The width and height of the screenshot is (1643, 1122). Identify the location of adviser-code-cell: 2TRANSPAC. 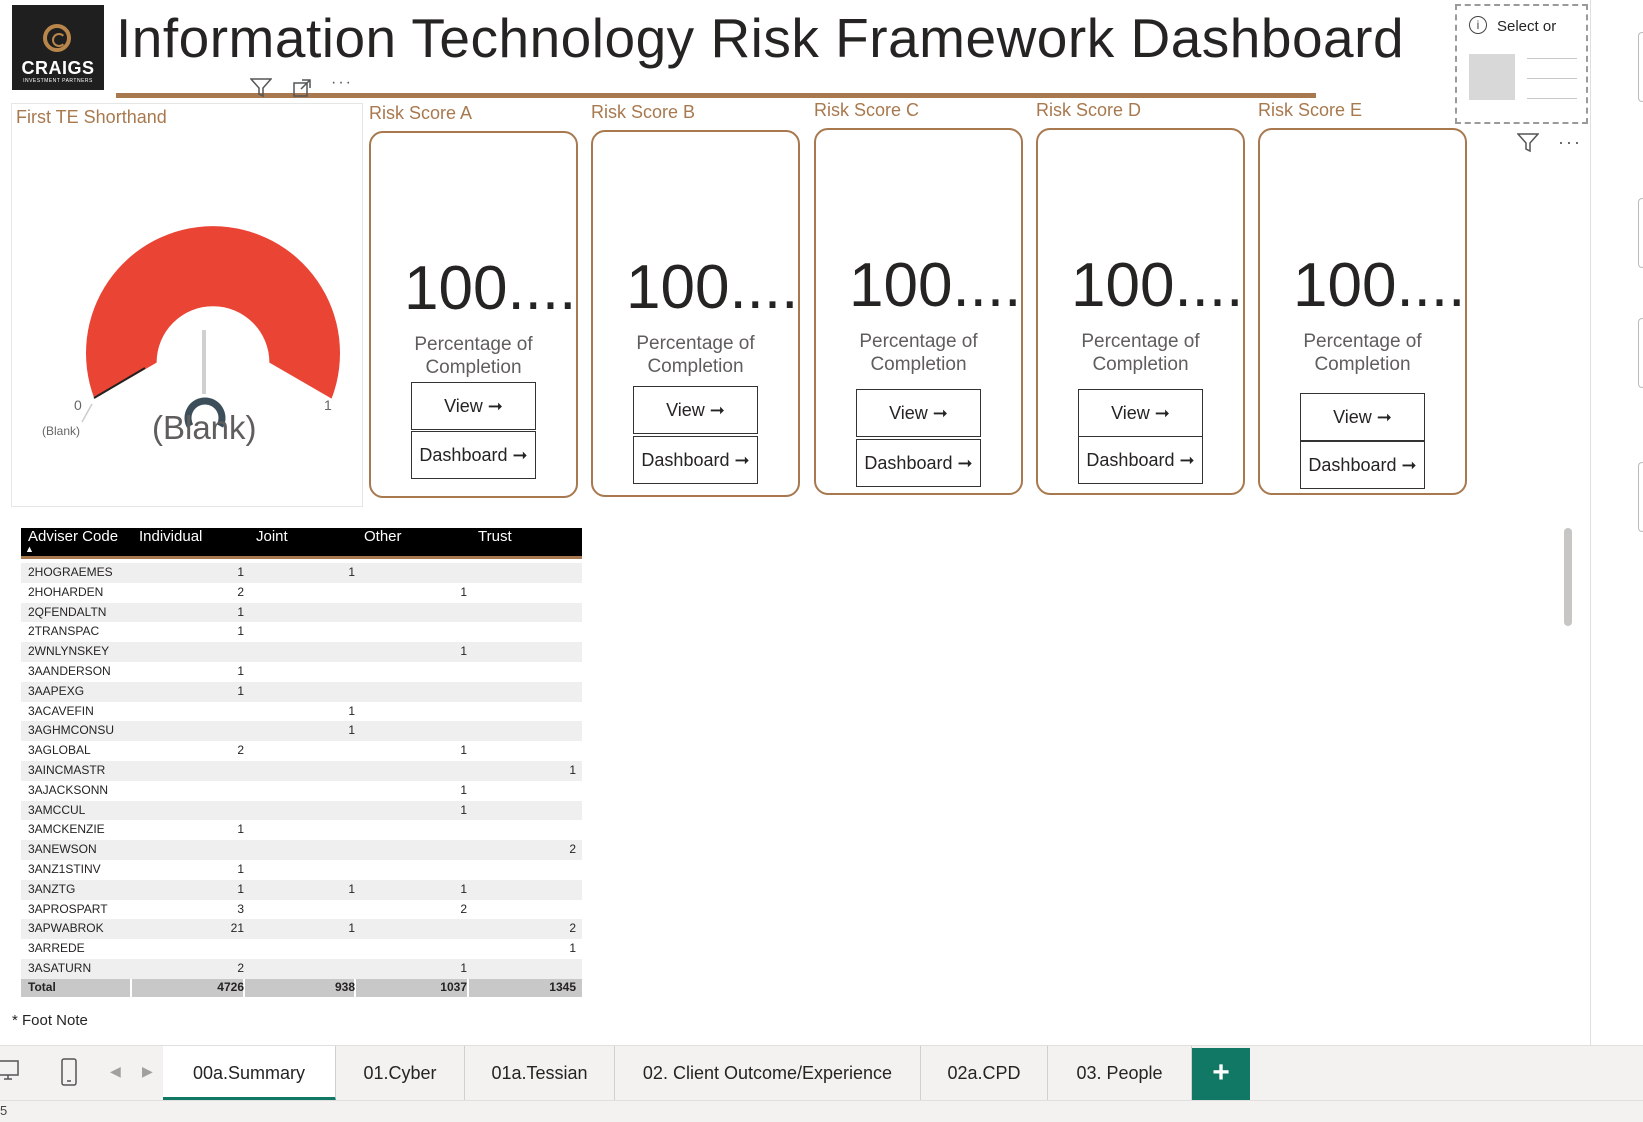
(64, 631).